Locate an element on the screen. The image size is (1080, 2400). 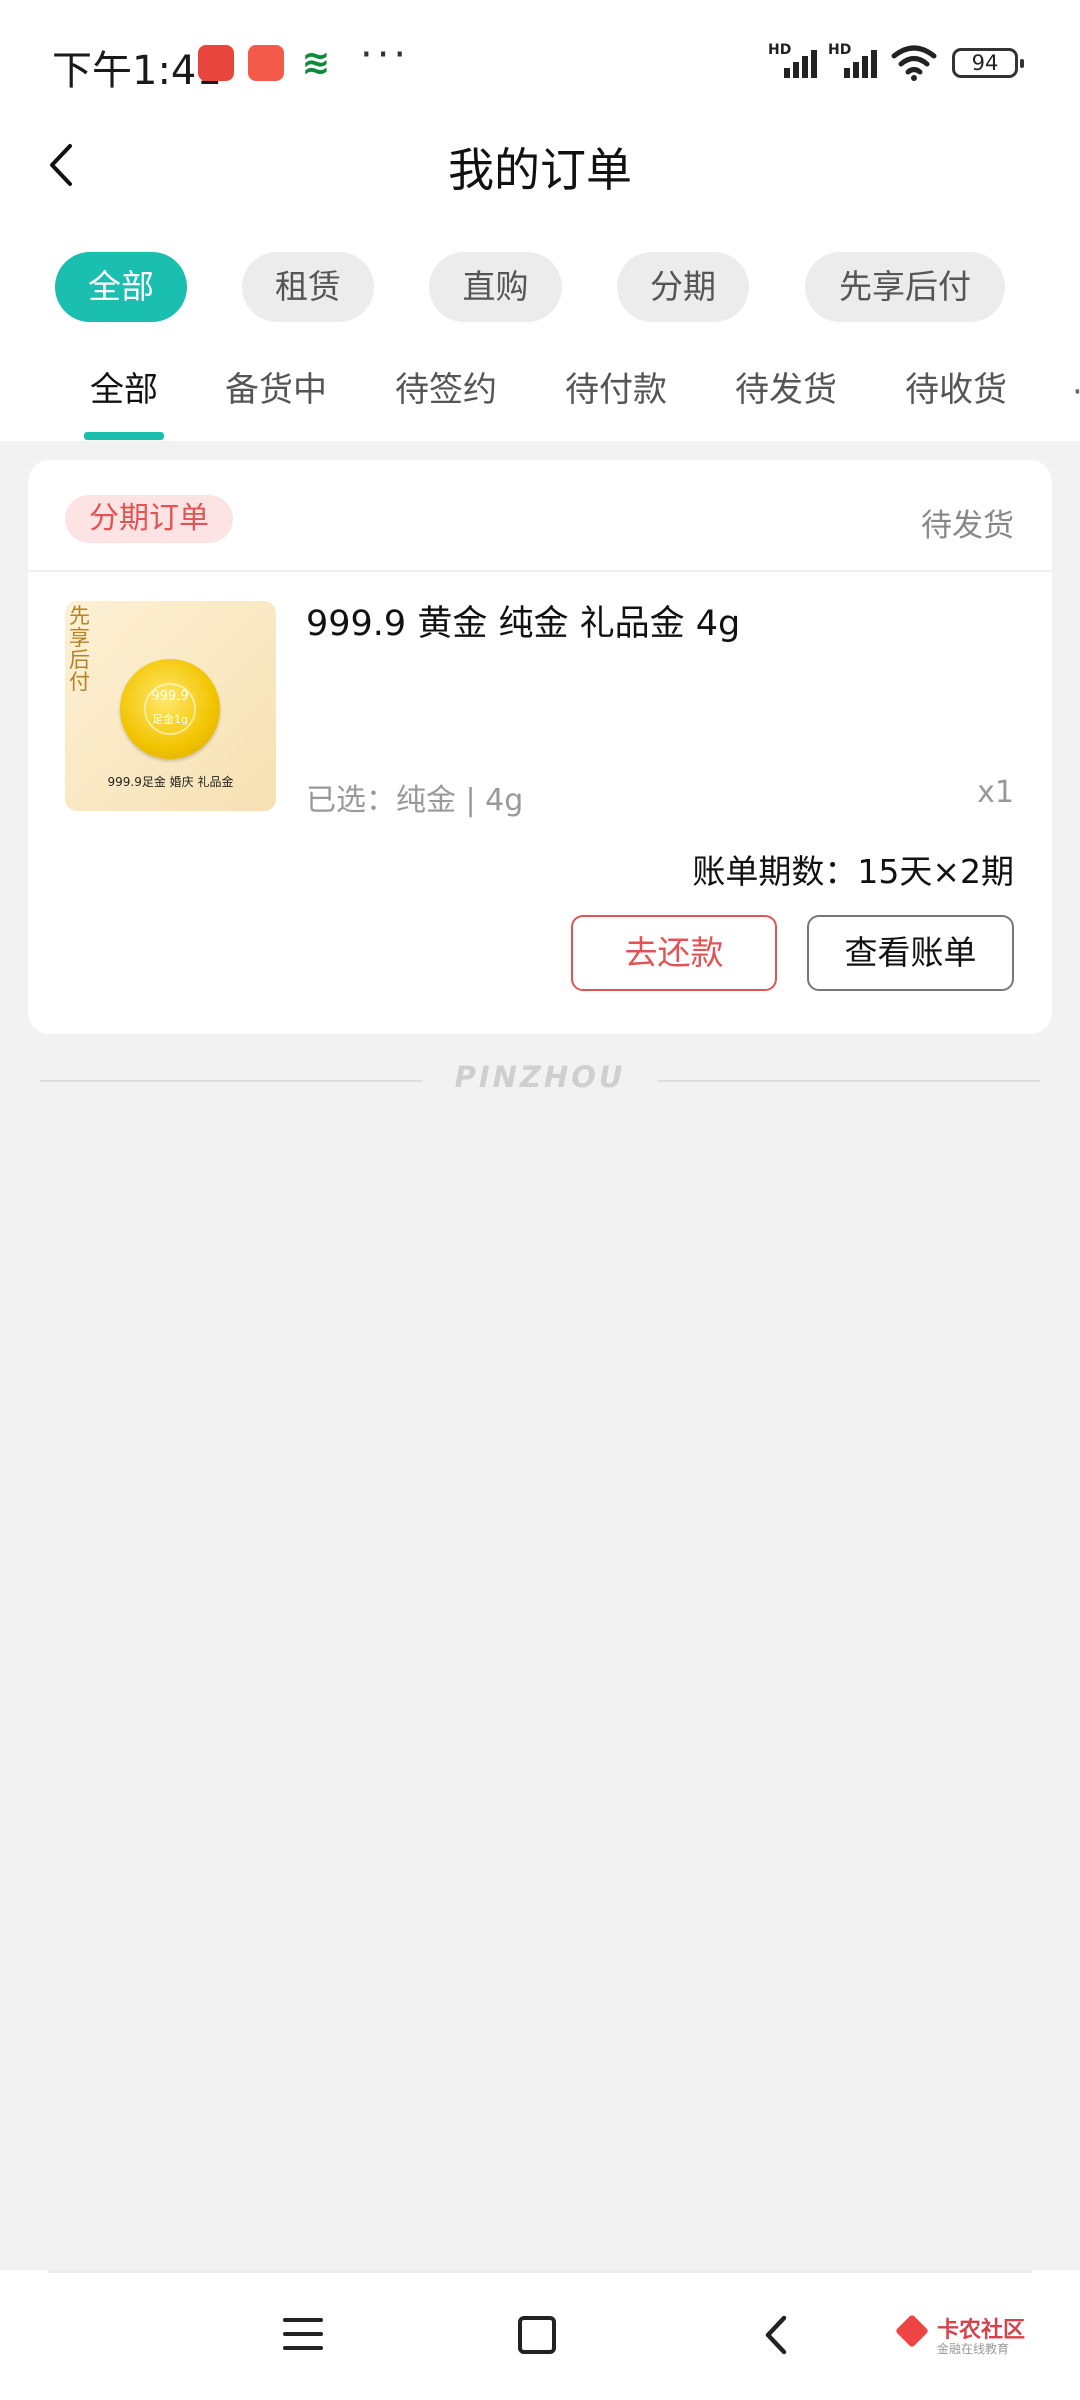
tab-to-ship: 待发货 is located at coordinates (786, 386).